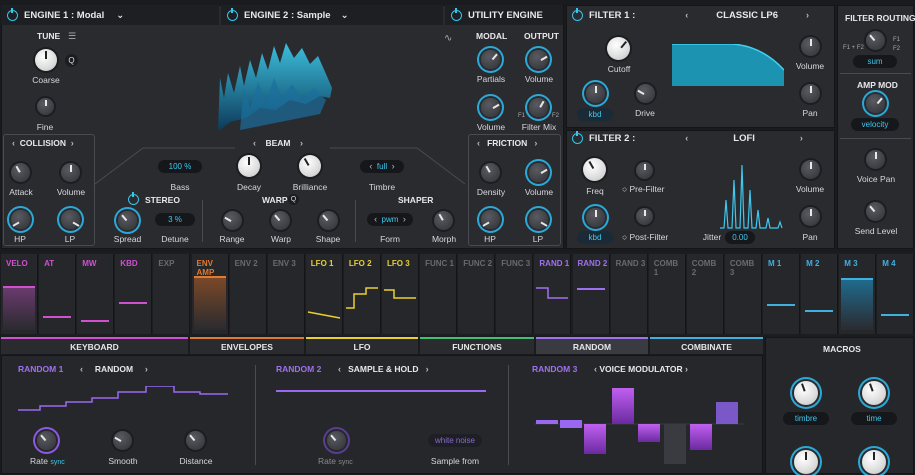  Describe the element at coordinates (645, 237) in the screenshot. I see `postfilter-toggle: ○ Post-Filter` at that location.